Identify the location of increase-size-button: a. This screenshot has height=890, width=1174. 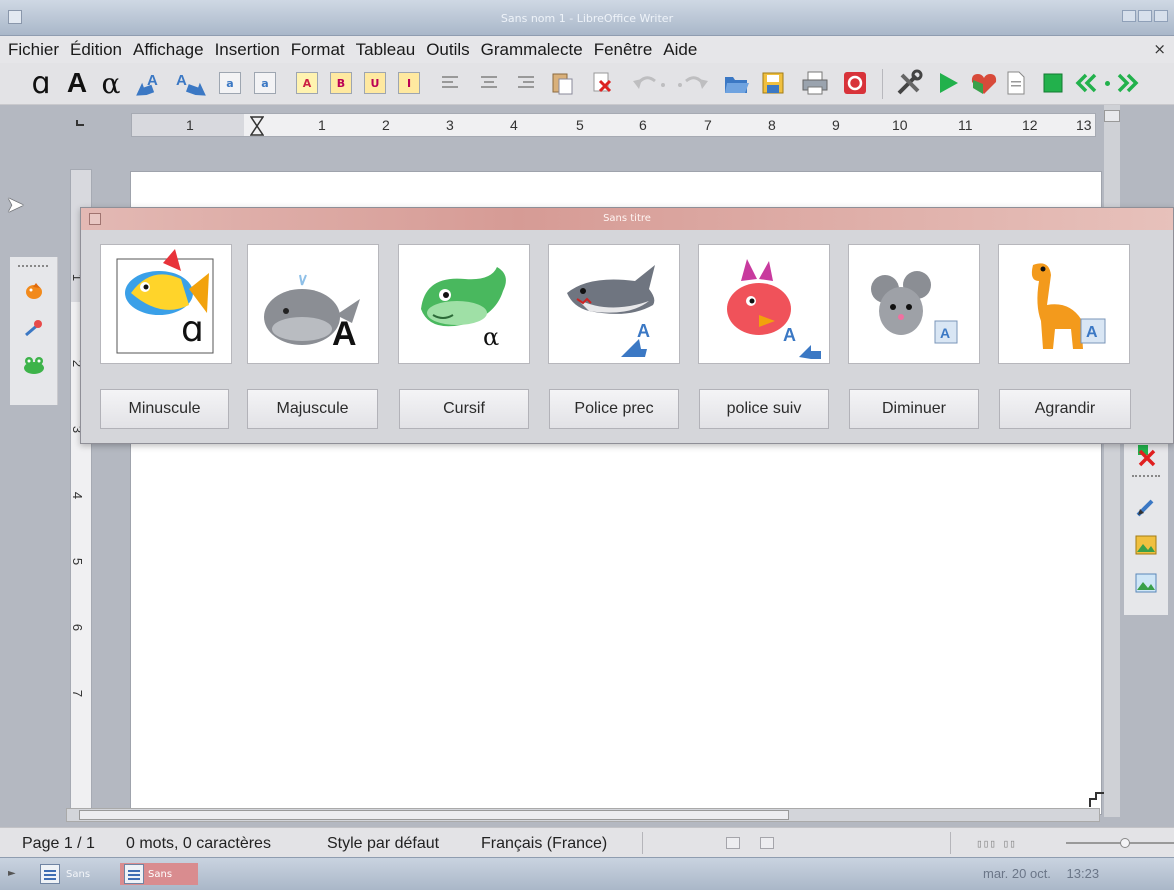
(265, 83).